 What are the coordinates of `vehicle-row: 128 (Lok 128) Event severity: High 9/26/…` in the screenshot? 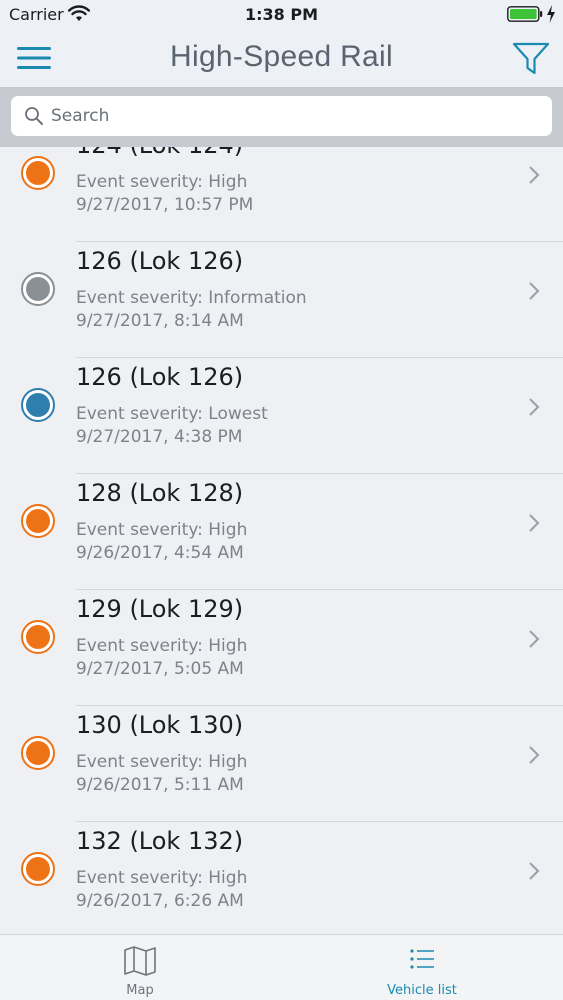 It's located at (281, 532).